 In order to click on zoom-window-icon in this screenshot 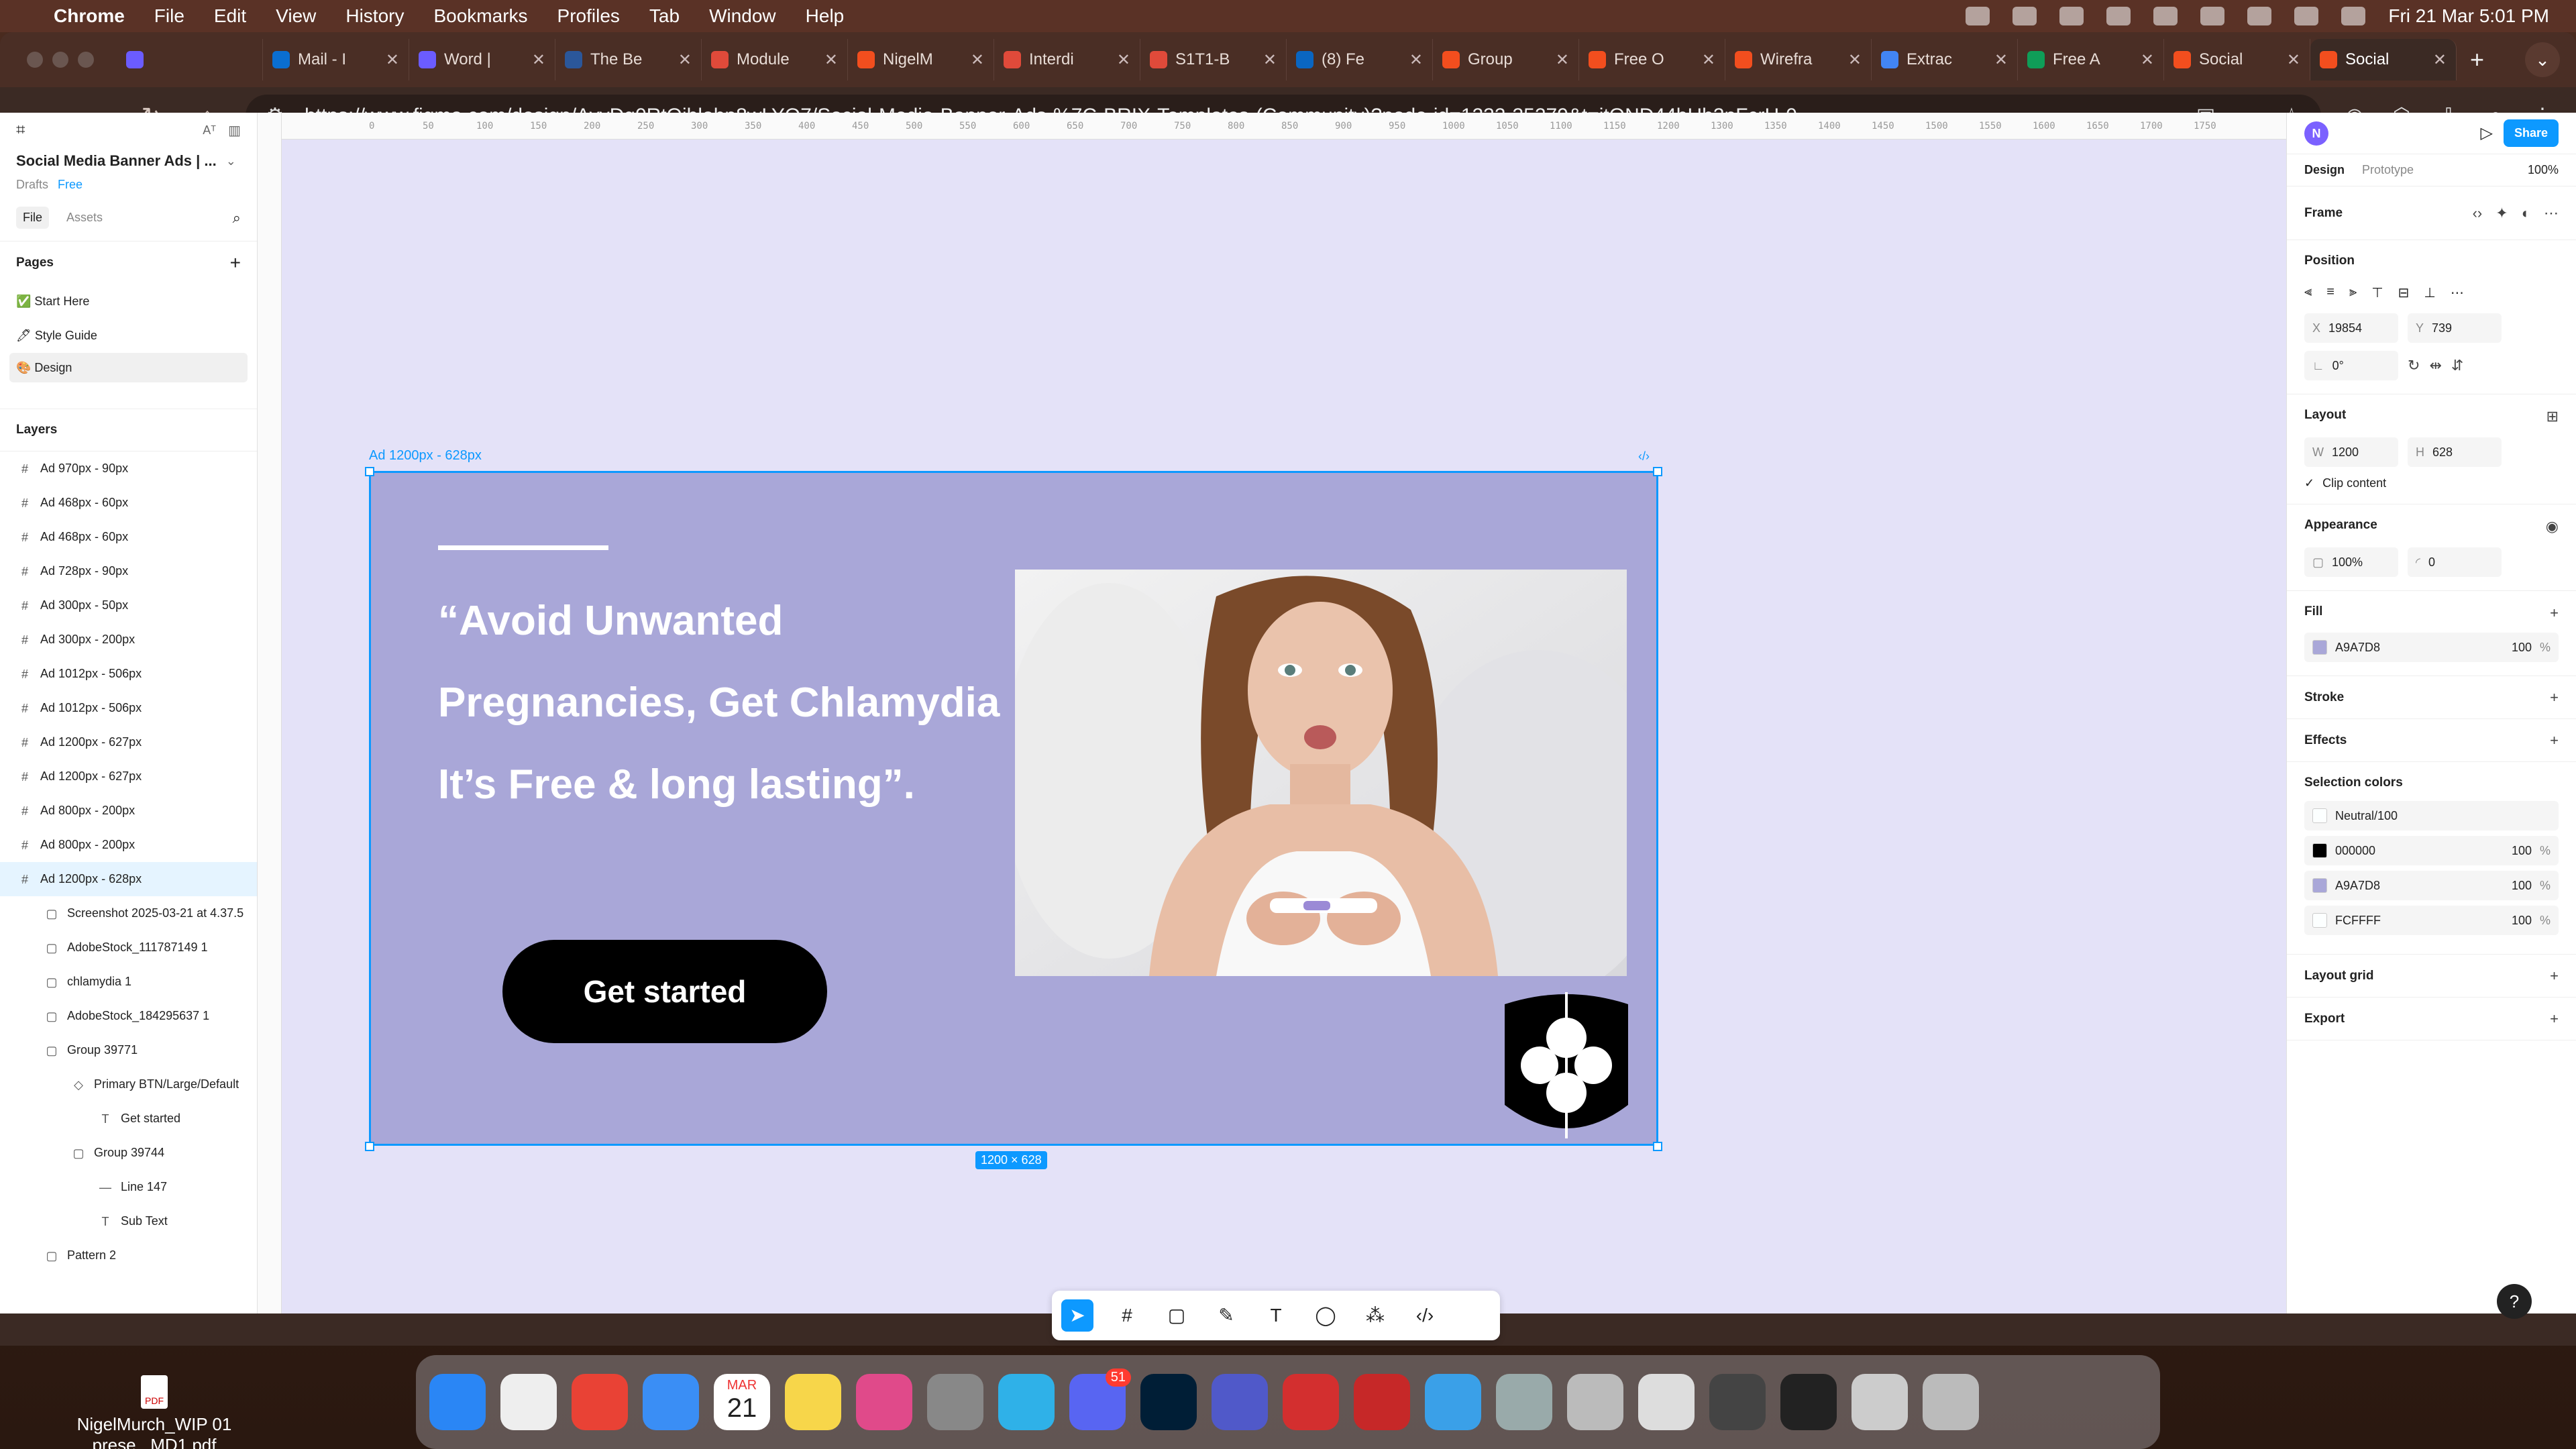, I will do `click(86, 60)`.